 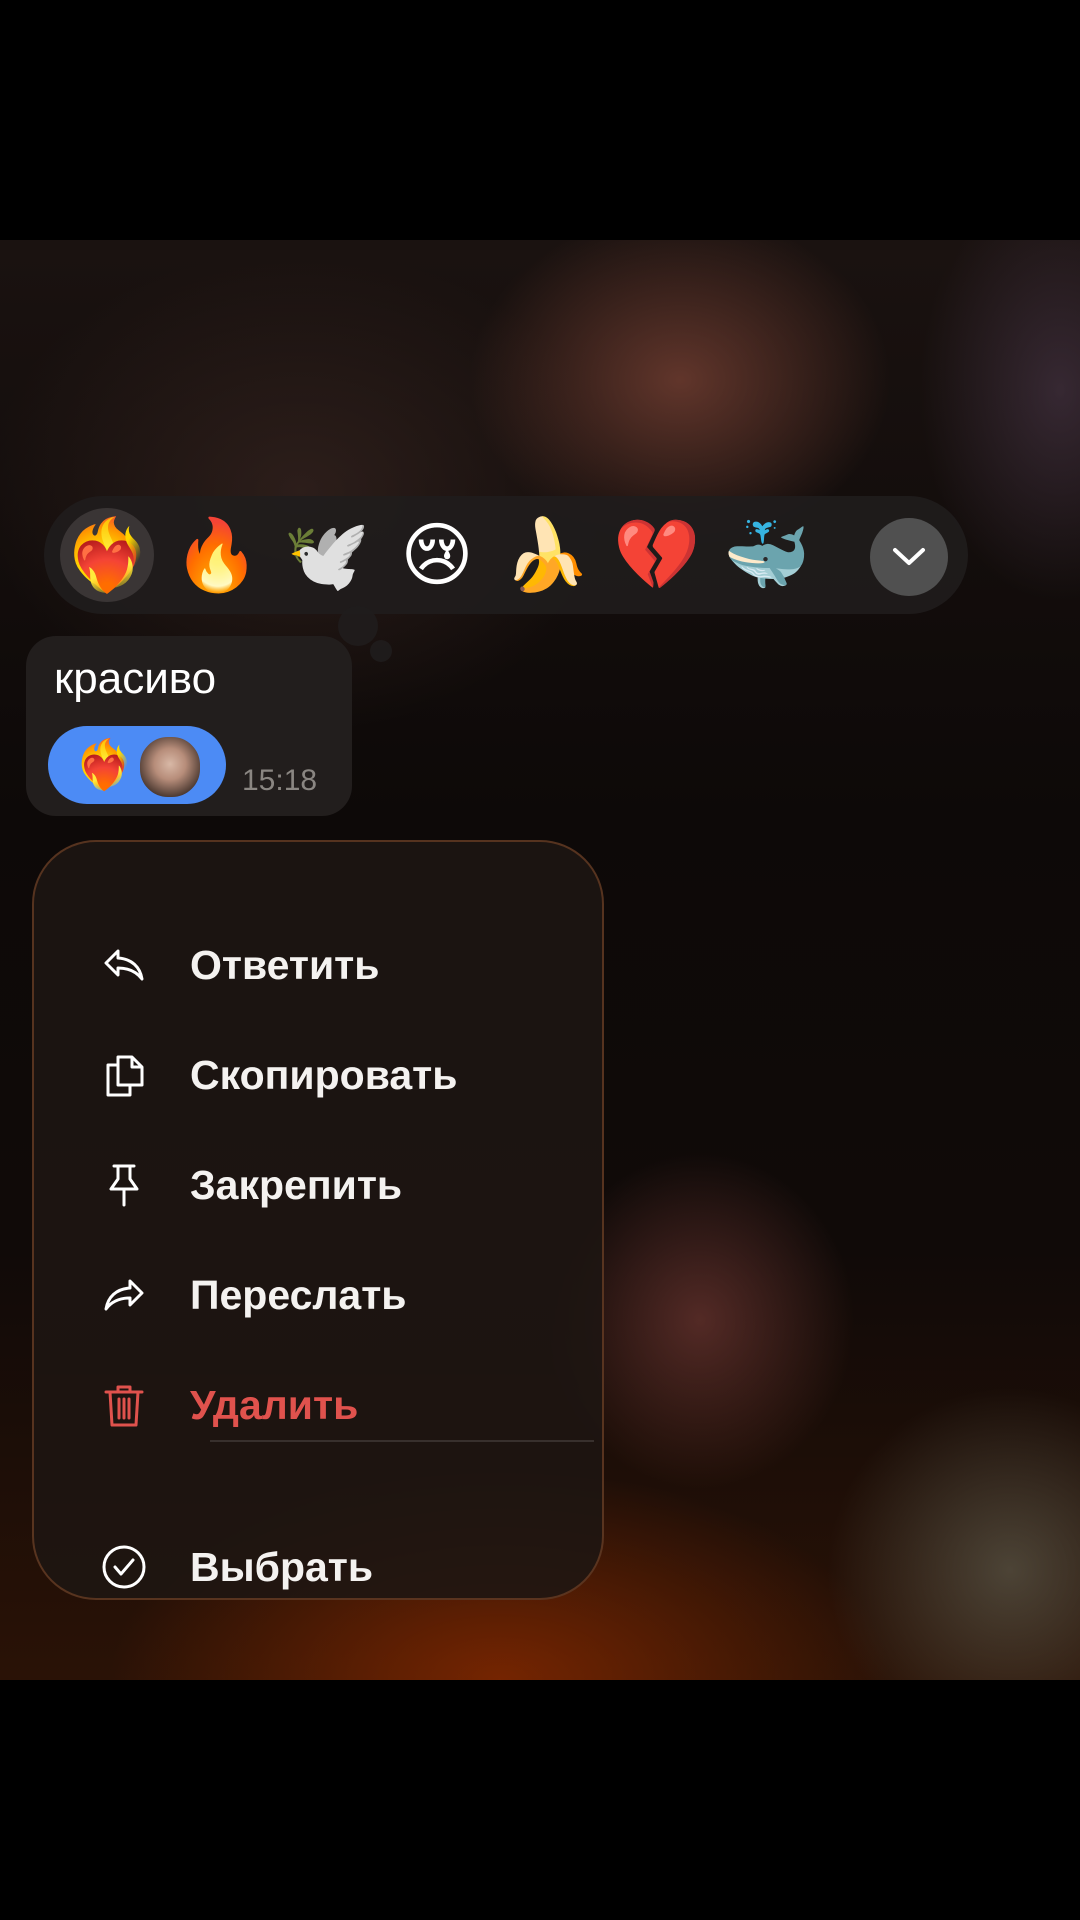 What do you see at coordinates (217, 555) in the screenshot?
I see `reaction-fire: 🔥` at bounding box center [217, 555].